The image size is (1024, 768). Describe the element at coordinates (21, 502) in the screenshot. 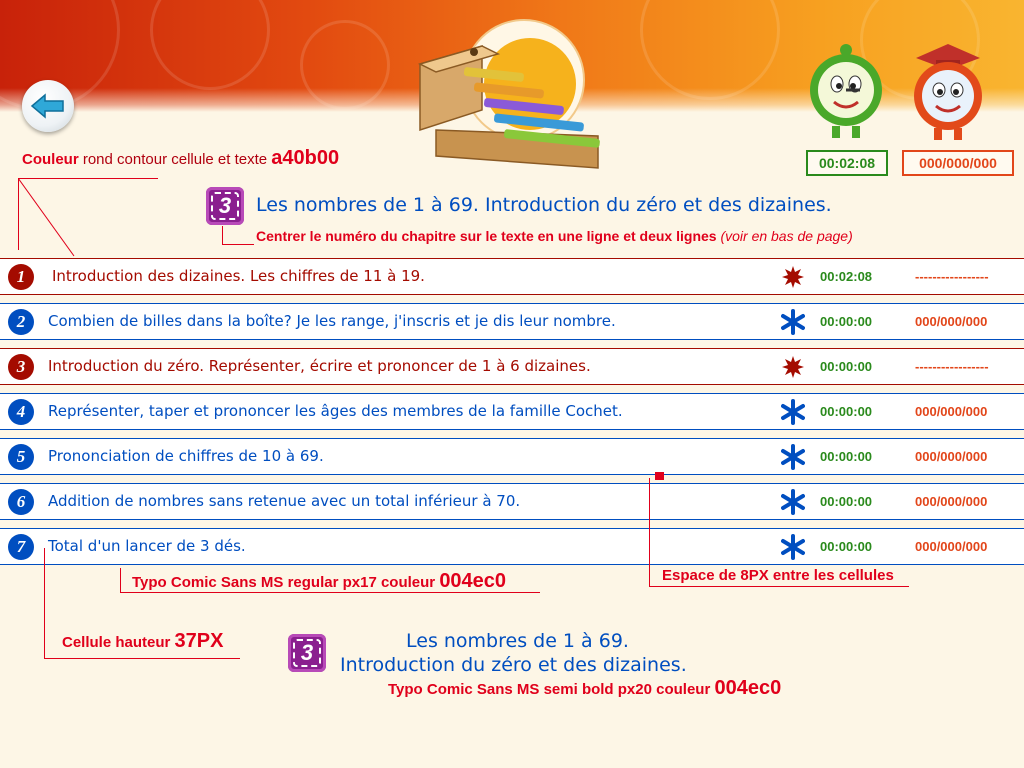

I see `lesson-number-badge: 6` at that location.